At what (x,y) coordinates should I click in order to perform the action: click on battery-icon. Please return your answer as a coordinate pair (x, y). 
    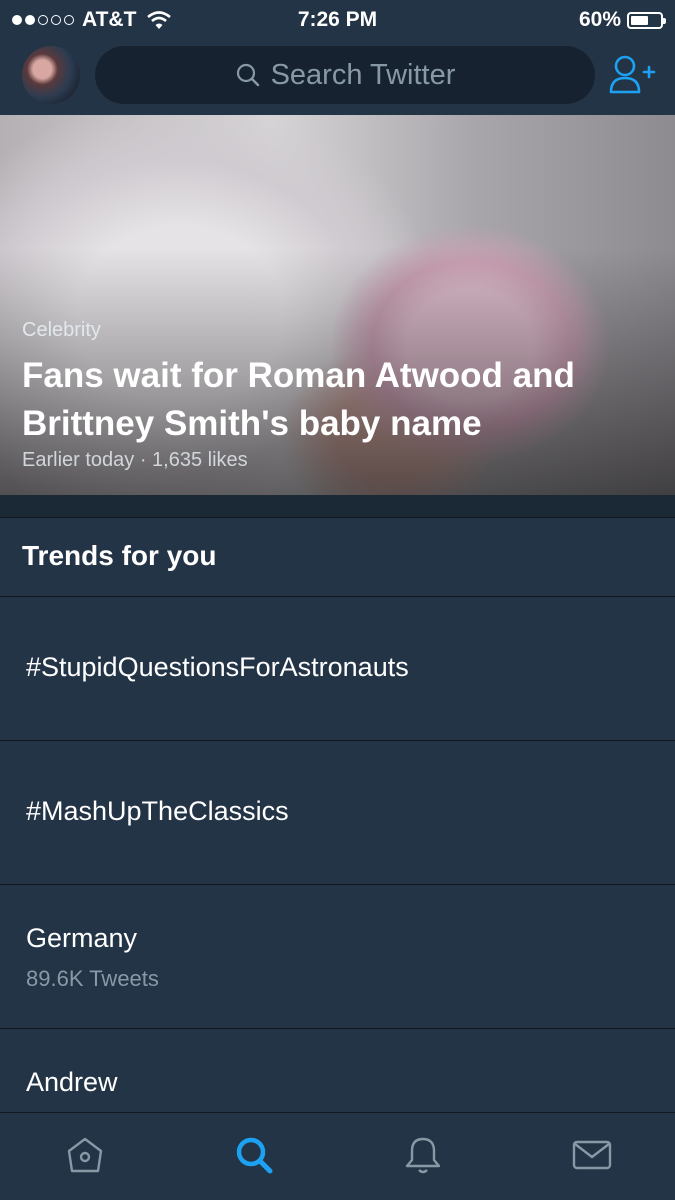
    Looking at the image, I should click on (646, 20).